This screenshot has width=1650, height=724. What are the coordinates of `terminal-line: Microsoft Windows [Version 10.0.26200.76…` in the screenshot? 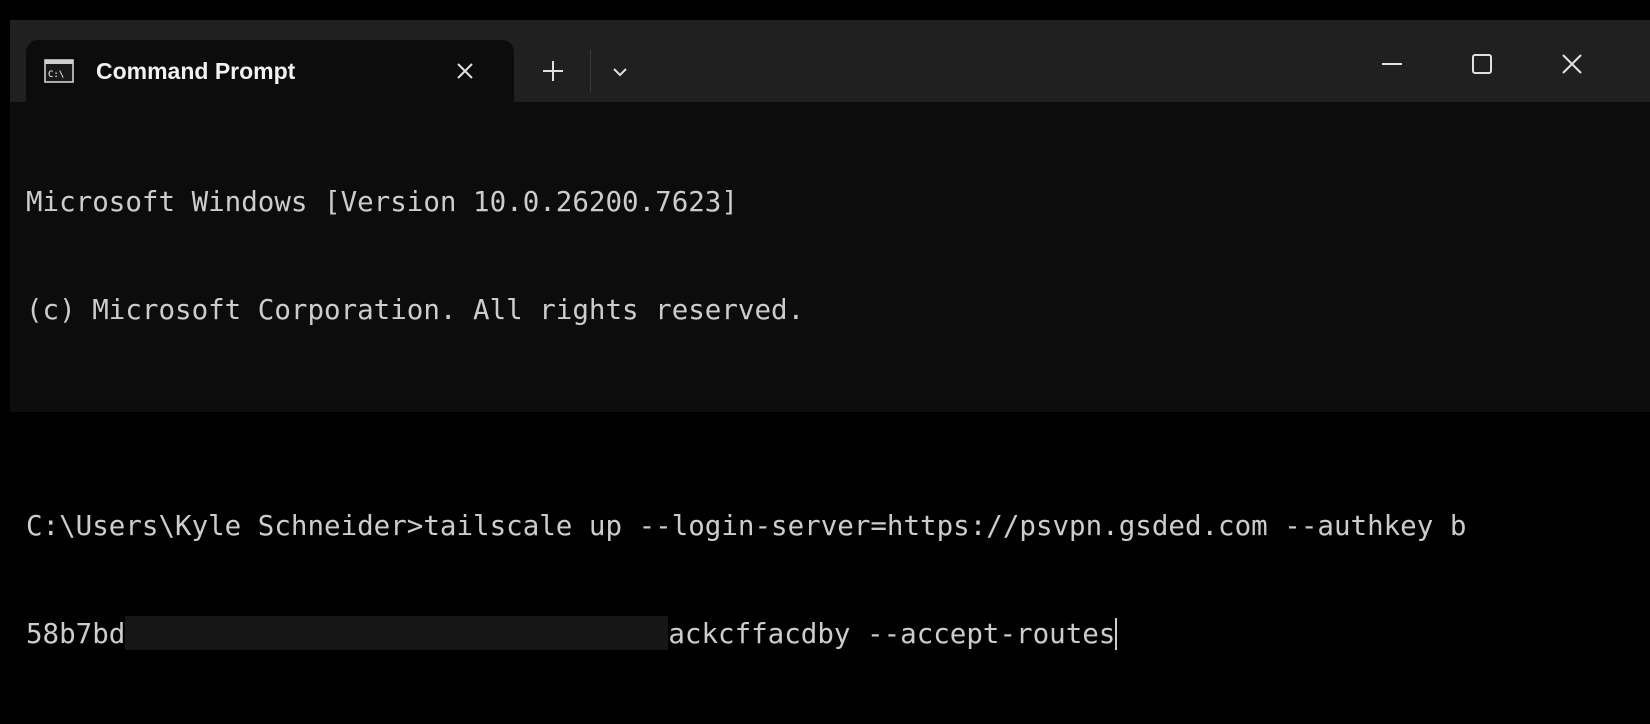 It's located at (382, 202).